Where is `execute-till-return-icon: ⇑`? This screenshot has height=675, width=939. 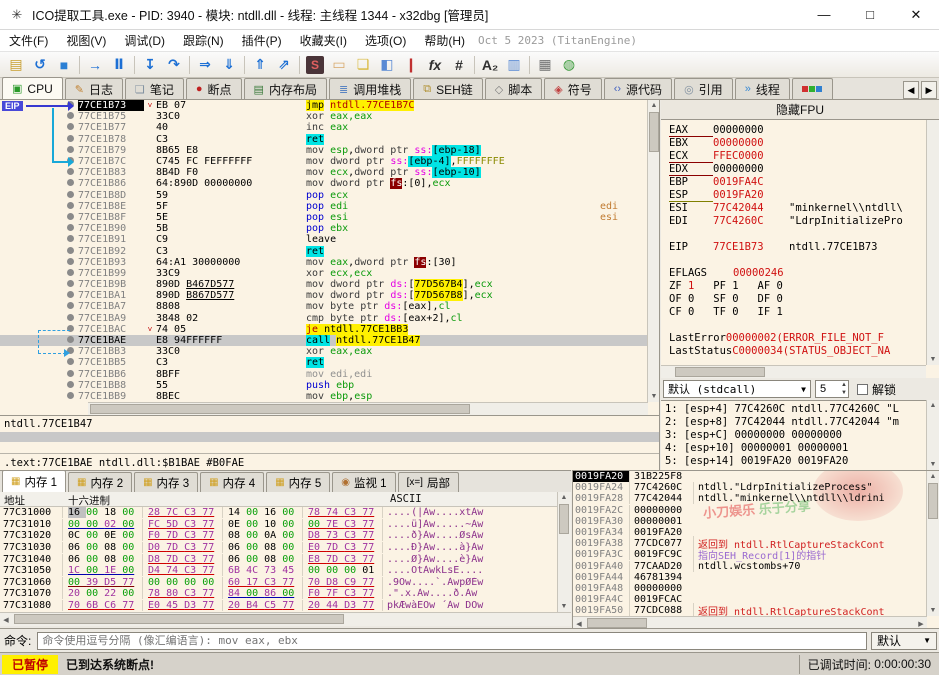
execute-till-return-icon: ⇑ is located at coordinates (260, 65).